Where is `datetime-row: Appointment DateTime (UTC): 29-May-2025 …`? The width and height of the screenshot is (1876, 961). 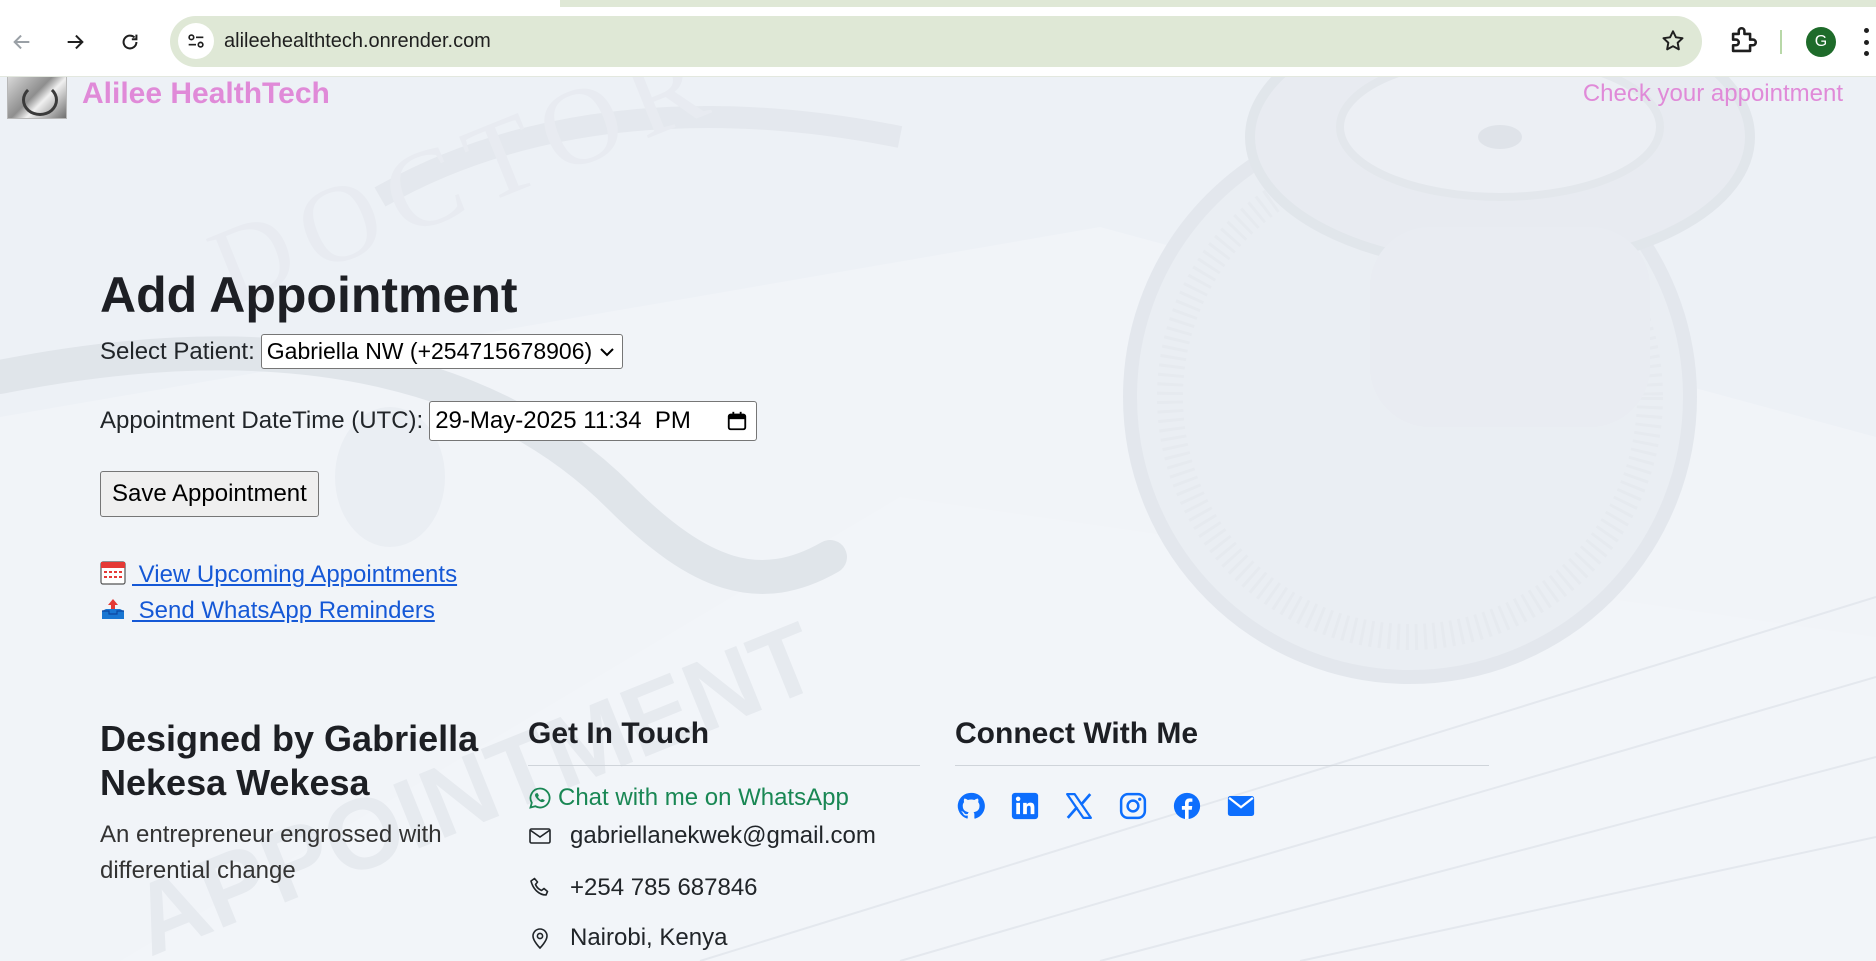 datetime-row: Appointment DateTime (UTC): 29-May-2025 … is located at coordinates (550, 421).